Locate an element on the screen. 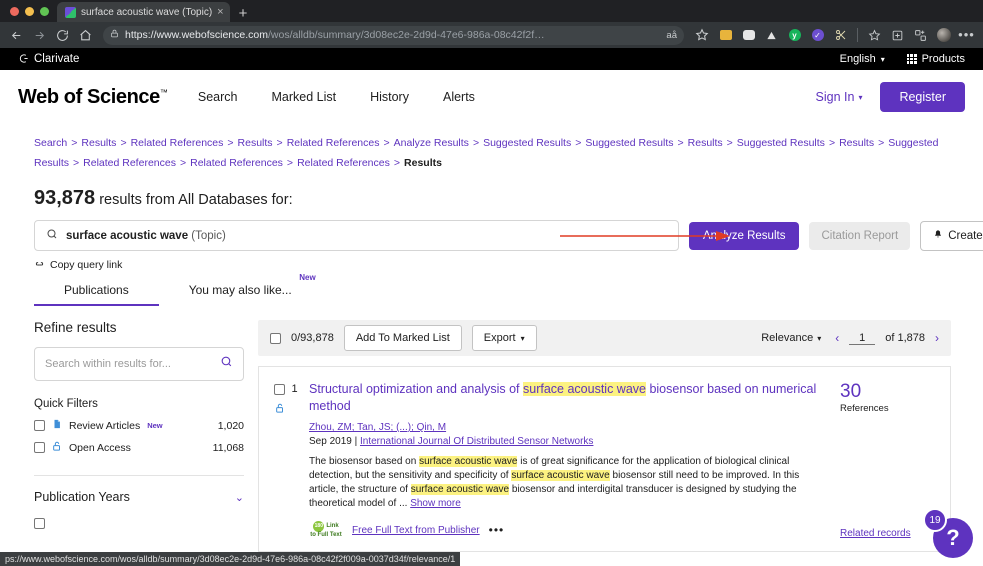 This screenshot has width=983, height=566. extensions-icon is located at coordinates (920, 35).